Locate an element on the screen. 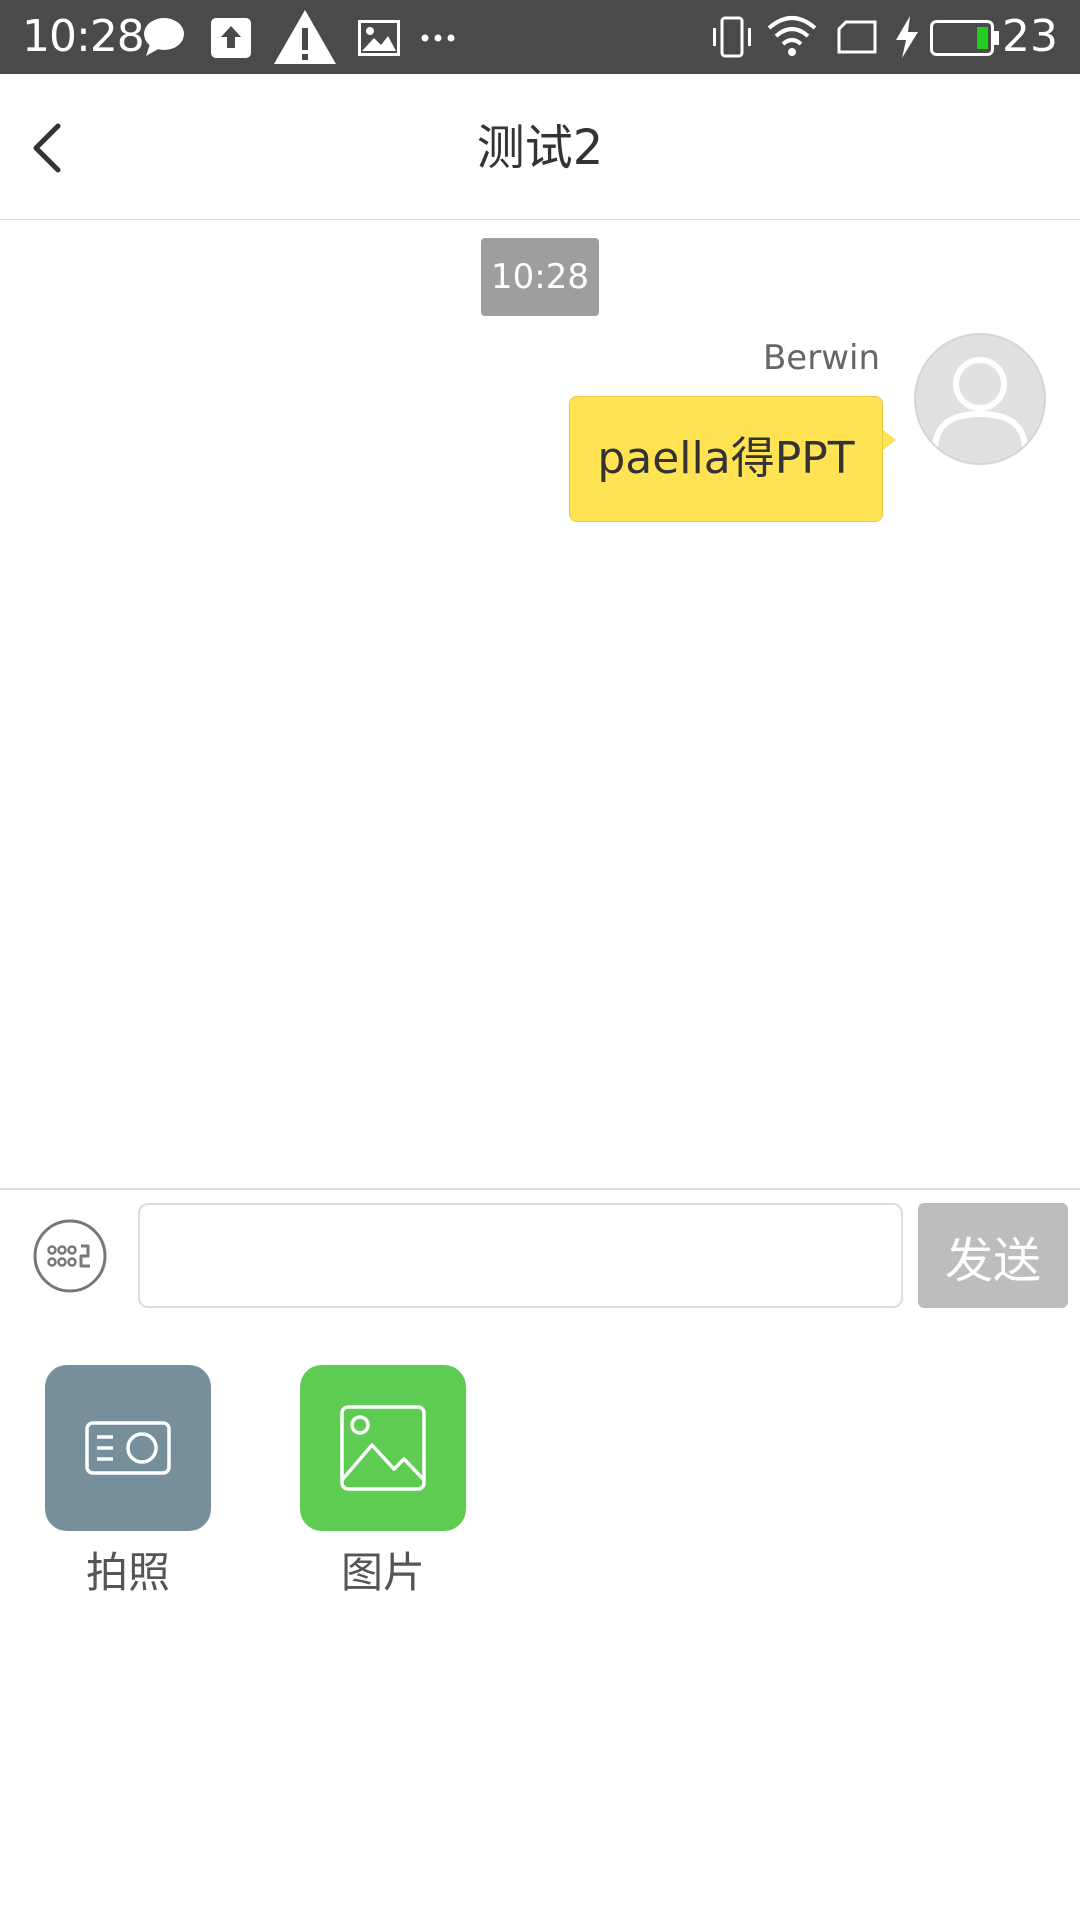 The image size is (1080, 1920). message-input is located at coordinates (520, 1255).